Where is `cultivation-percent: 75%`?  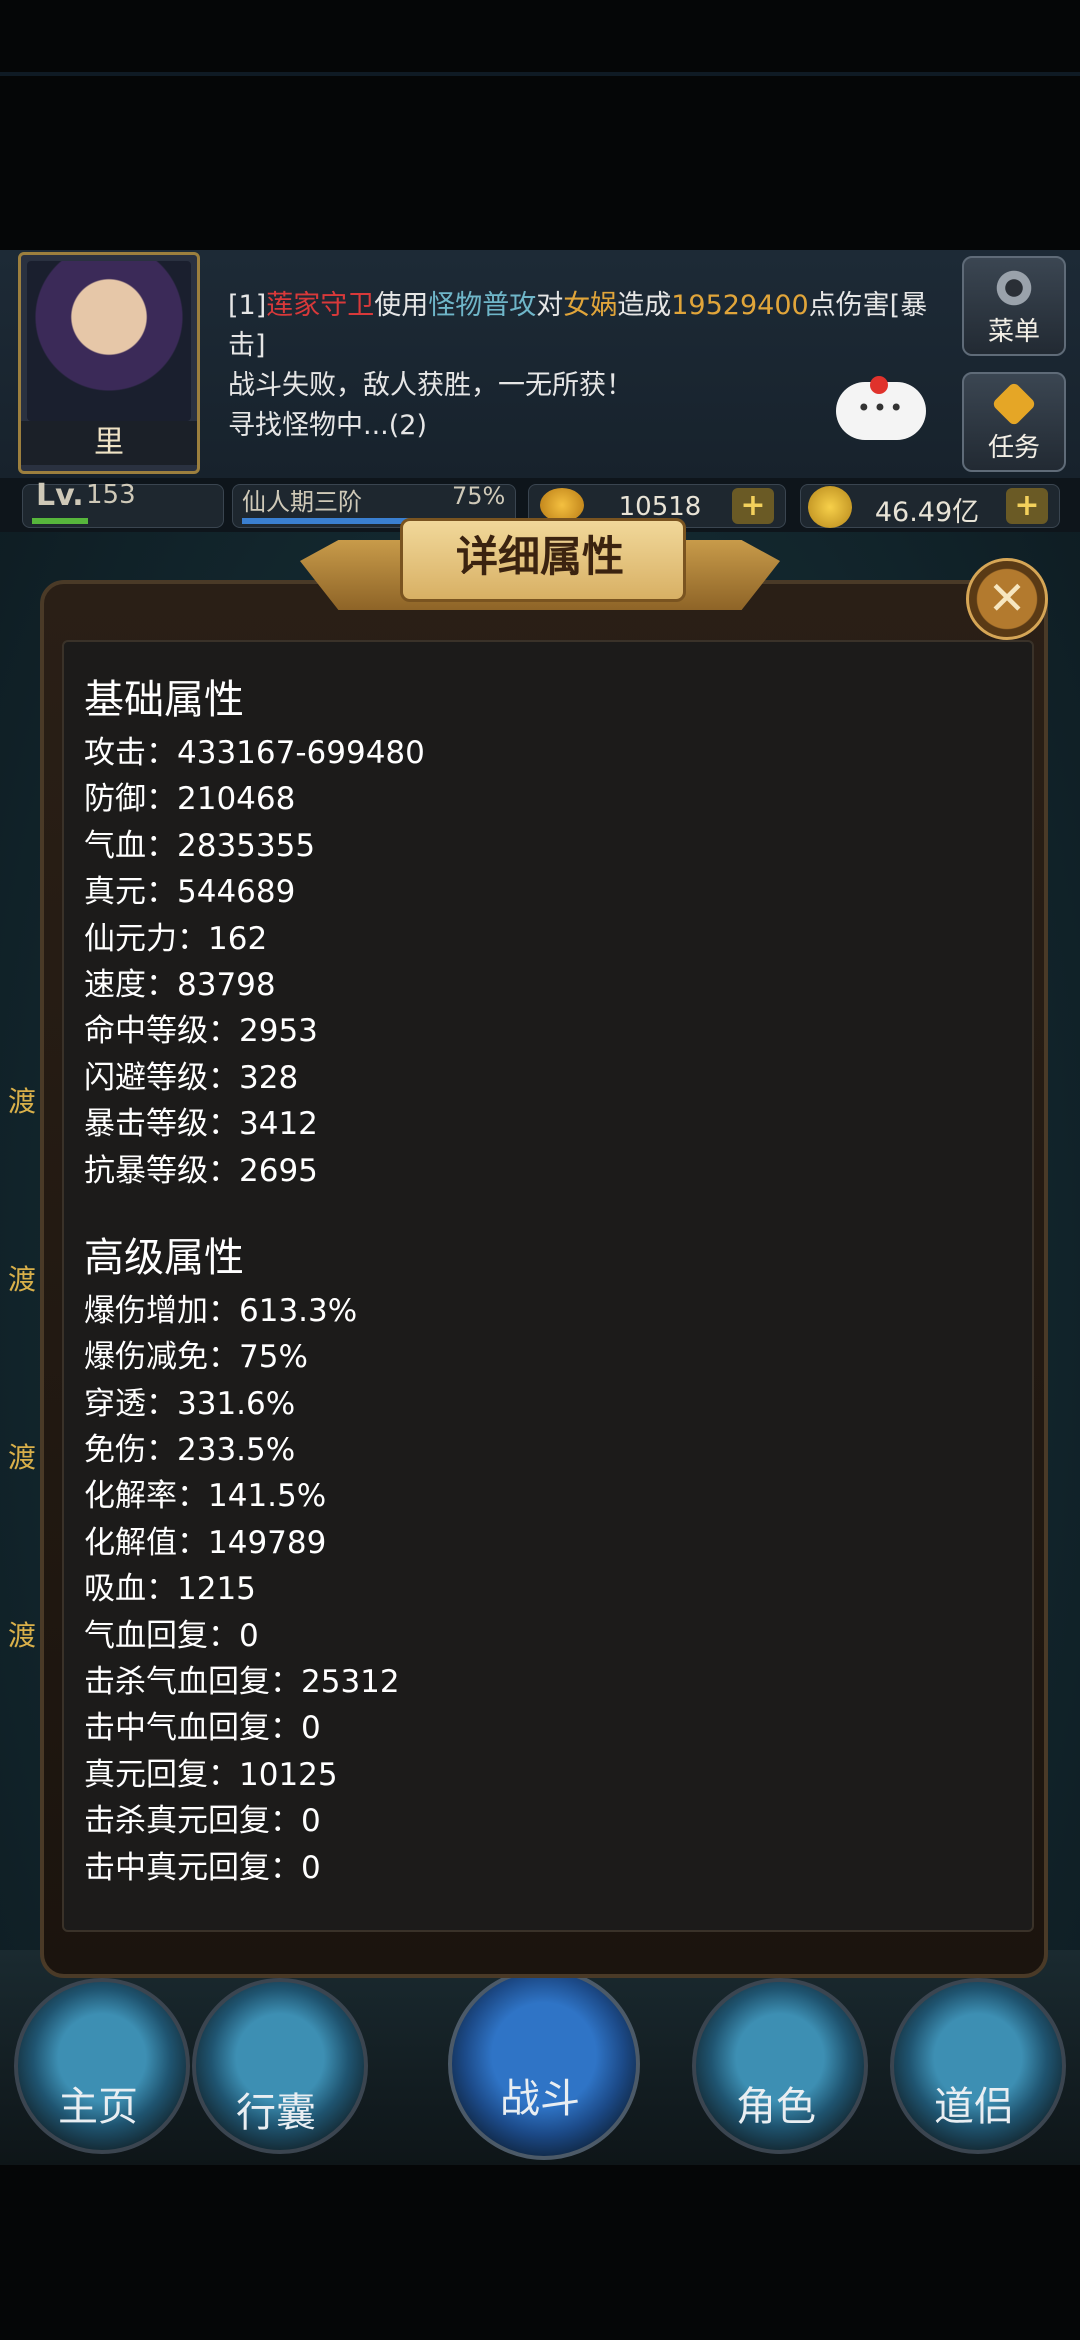
cultivation-percent: 75% is located at coordinates (479, 496).